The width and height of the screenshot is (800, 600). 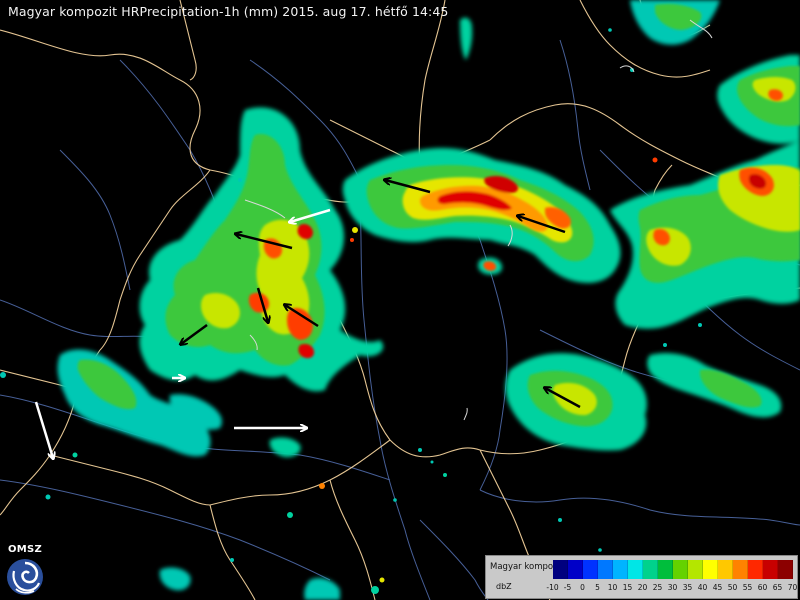 What do you see at coordinates (792, 587) in the screenshot?
I see `legend-tick-label: 70` at bounding box center [792, 587].